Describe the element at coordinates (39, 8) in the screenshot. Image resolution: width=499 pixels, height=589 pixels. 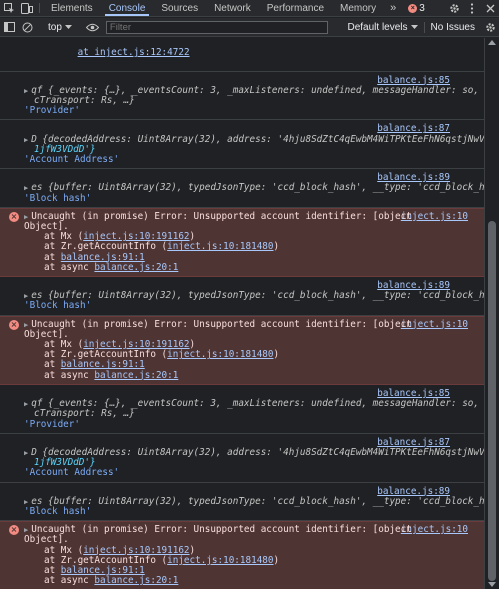
I see `tab-divider` at that location.